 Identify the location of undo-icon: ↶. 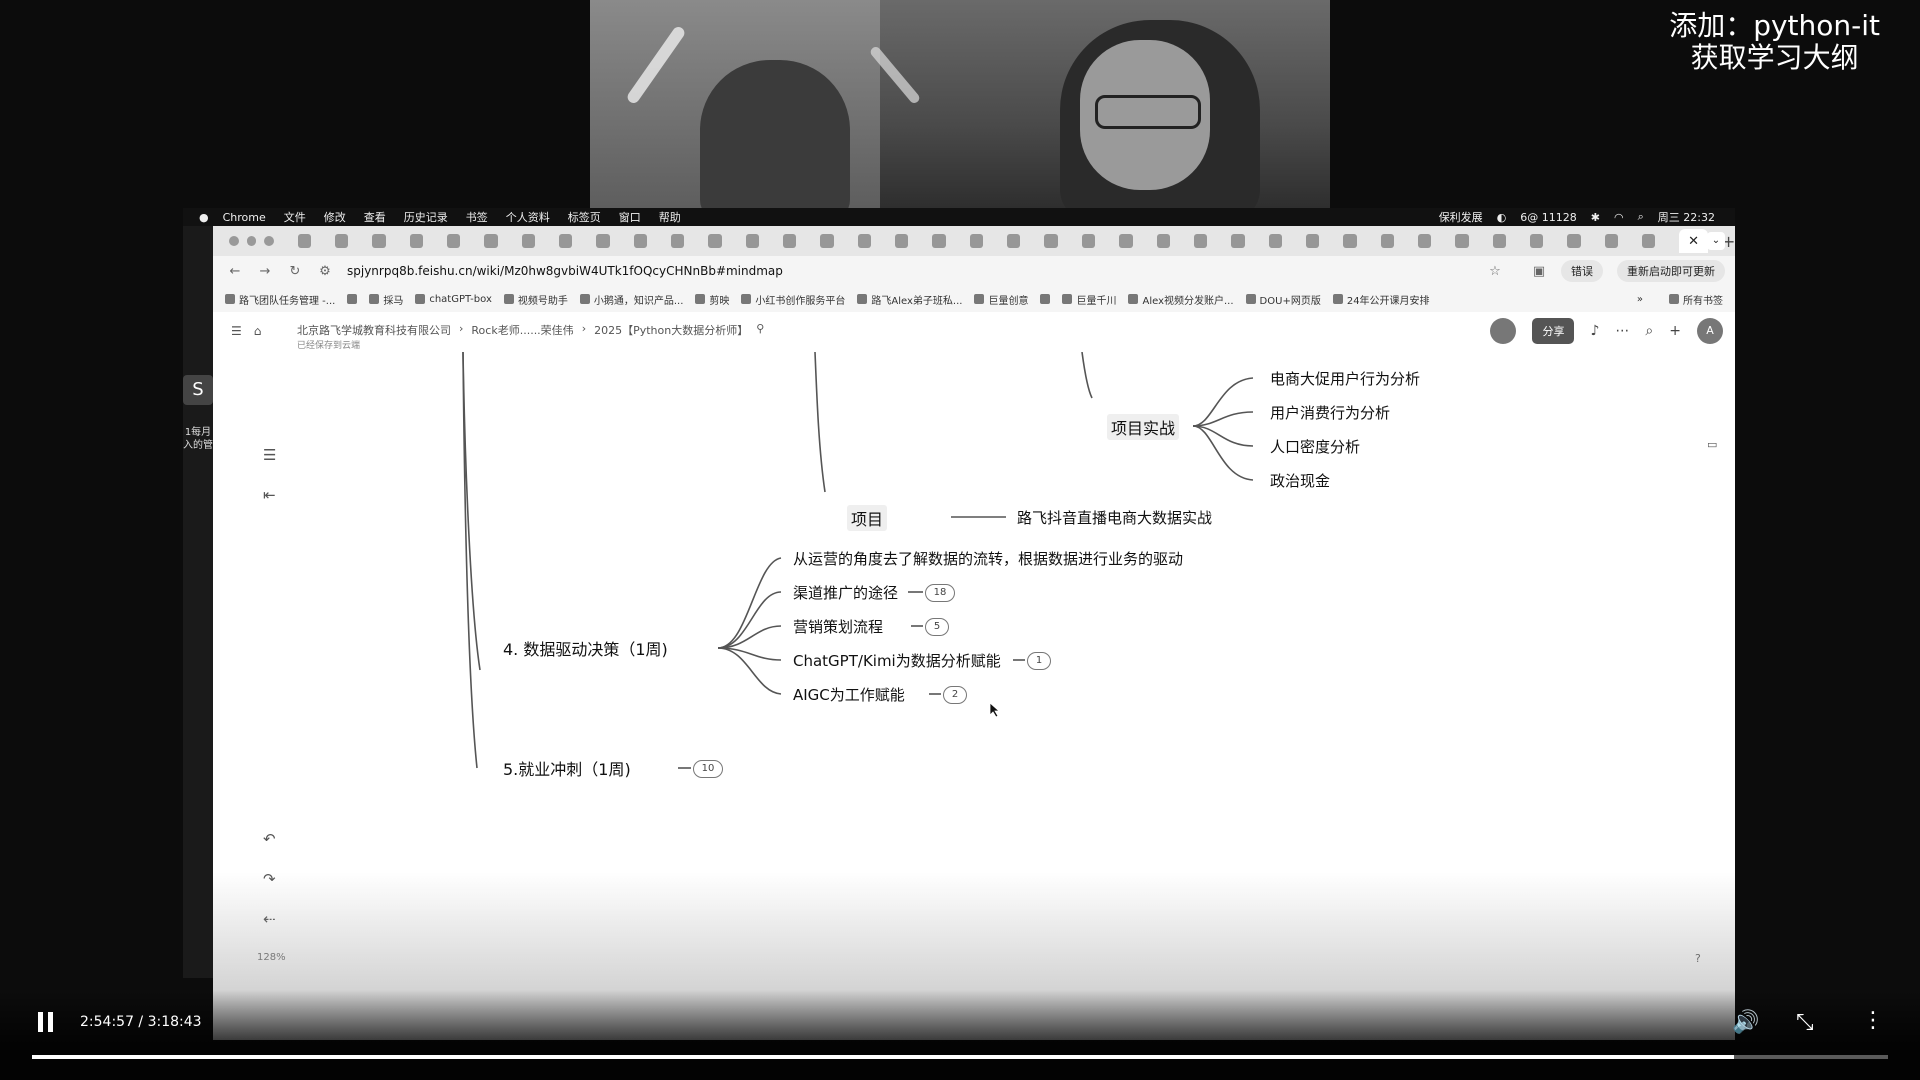
(269, 839).